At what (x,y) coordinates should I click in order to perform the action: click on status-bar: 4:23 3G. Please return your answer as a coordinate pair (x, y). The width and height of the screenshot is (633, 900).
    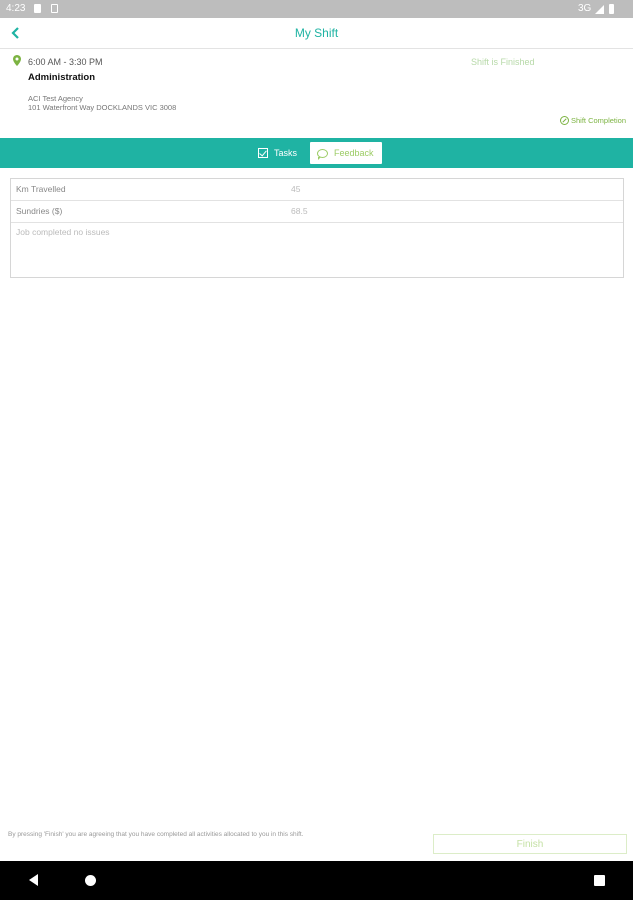
    Looking at the image, I should click on (316, 9).